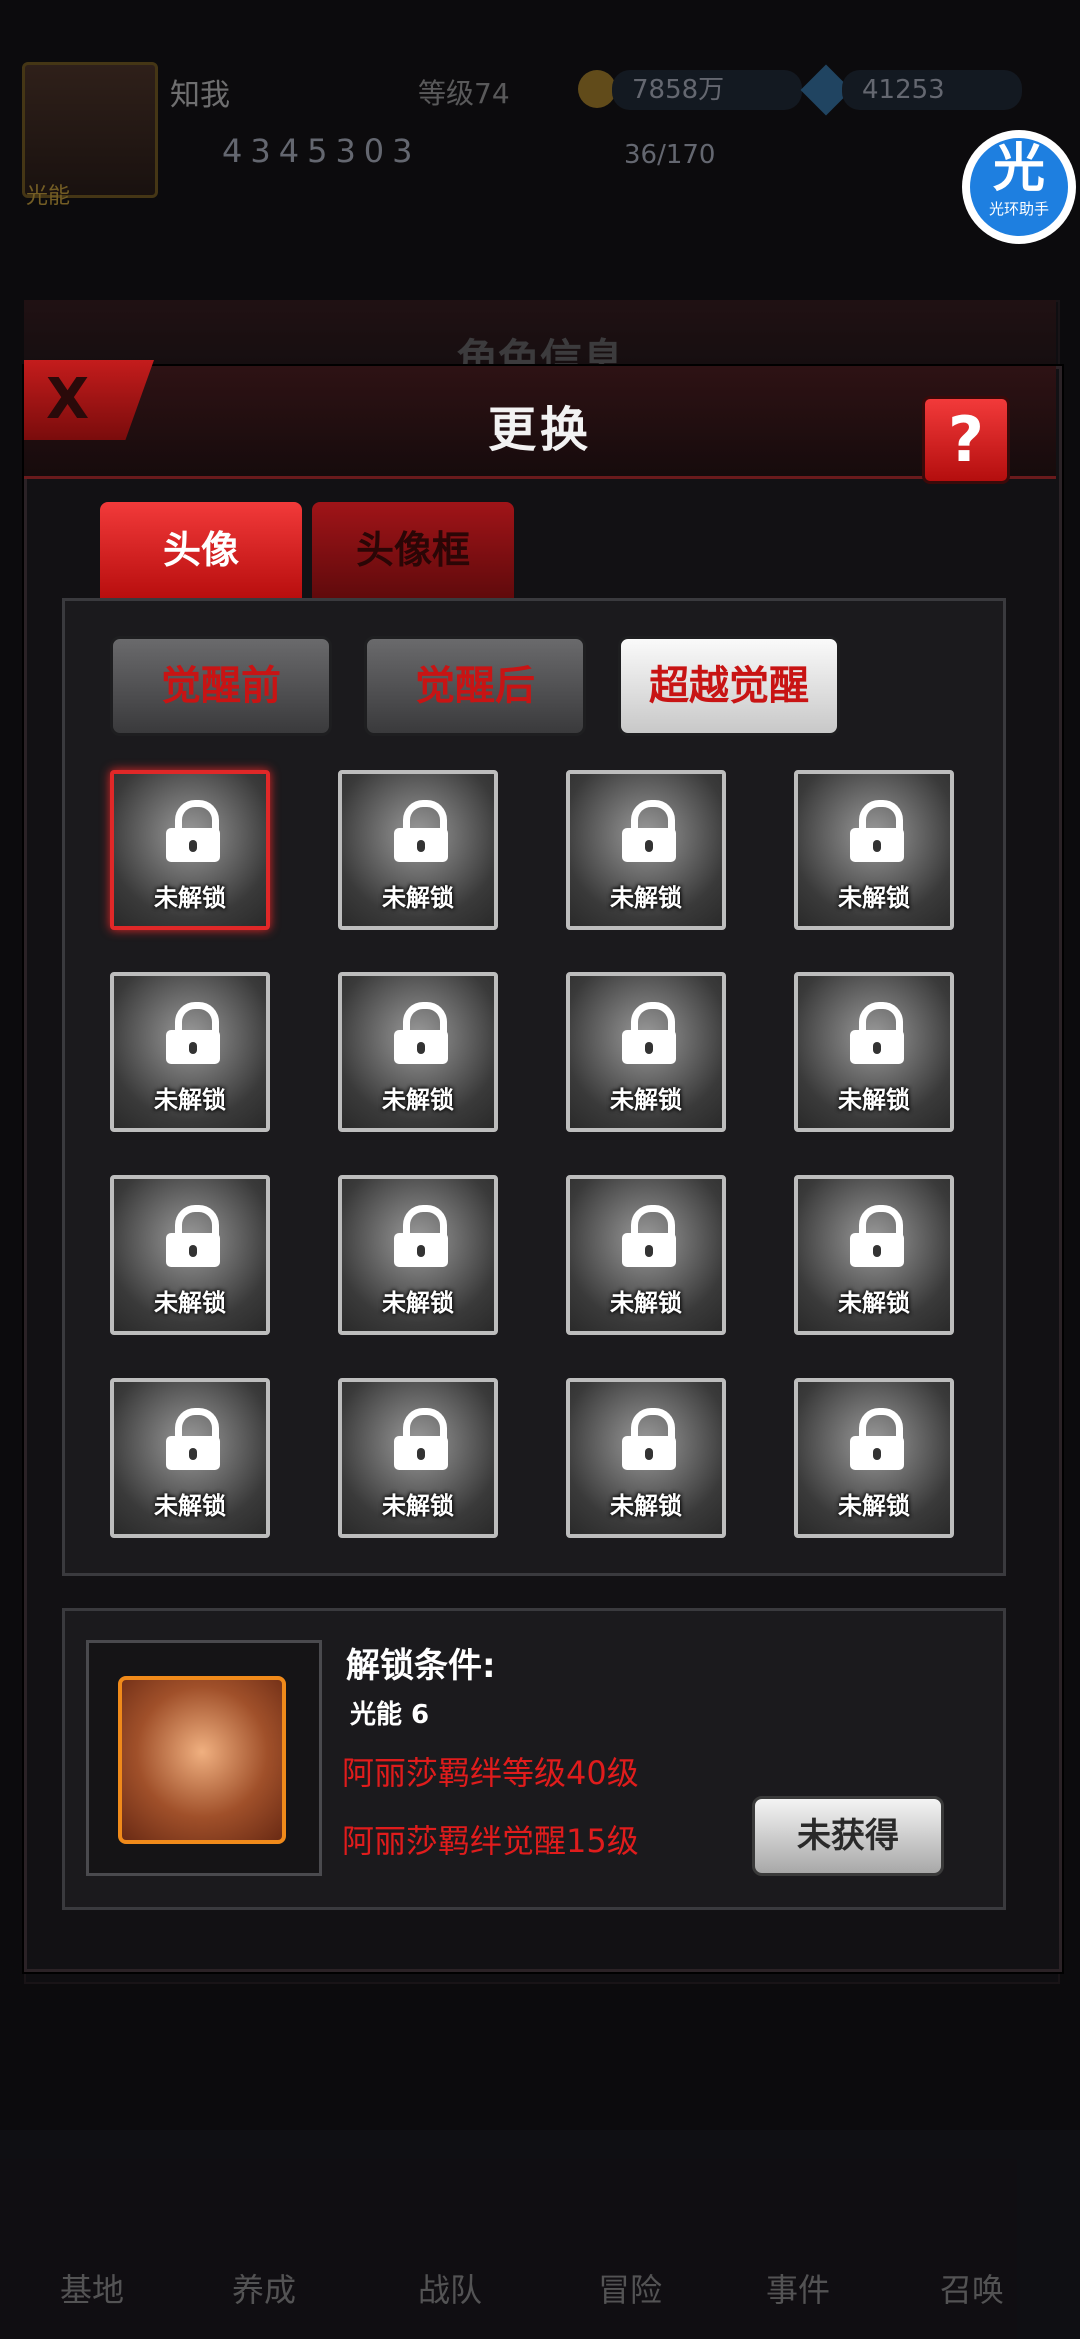 The image size is (1080, 2339). What do you see at coordinates (464, 93) in the screenshot?
I see `player-level: 等级74` at bounding box center [464, 93].